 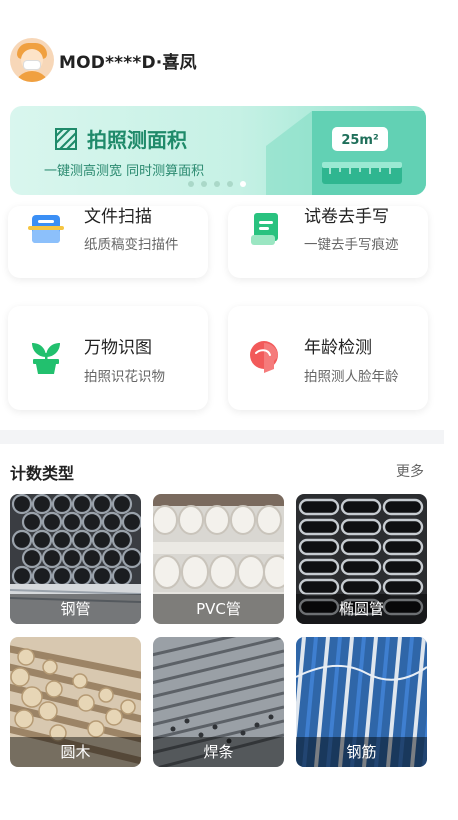 I want to click on count-tile-welding-rod: 焊条, so click(x=218, y=702).